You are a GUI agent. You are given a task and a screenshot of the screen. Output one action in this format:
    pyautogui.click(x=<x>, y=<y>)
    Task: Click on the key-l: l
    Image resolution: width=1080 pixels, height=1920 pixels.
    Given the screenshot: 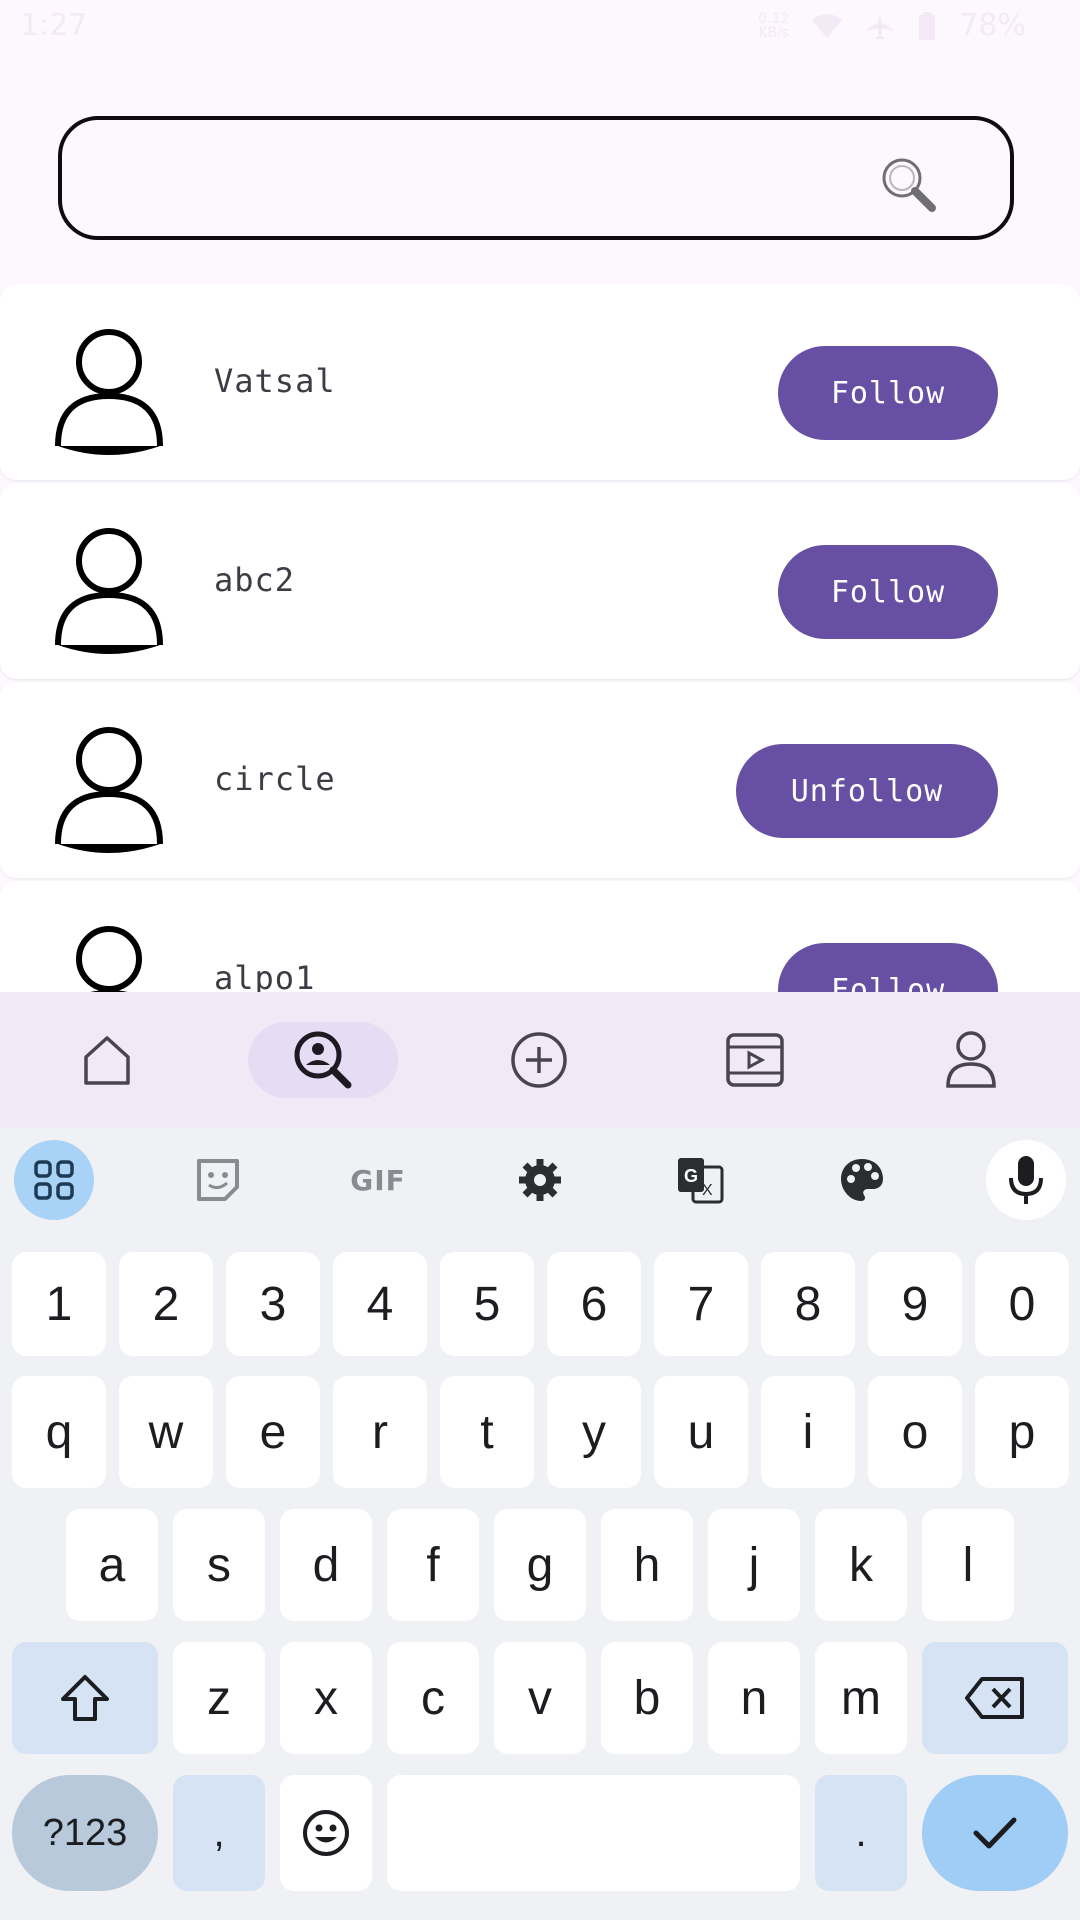 What is the action you would take?
    pyautogui.click(x=968, y=1565)
    